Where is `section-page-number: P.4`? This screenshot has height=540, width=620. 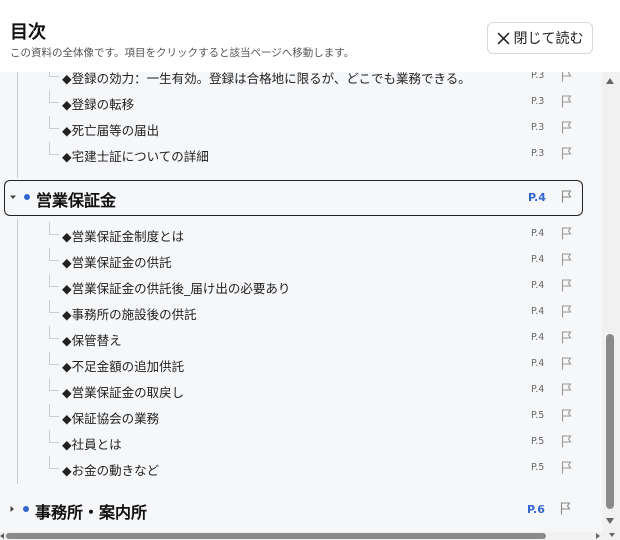
section-page-number: P.4 is located at coordinates (537, 197).